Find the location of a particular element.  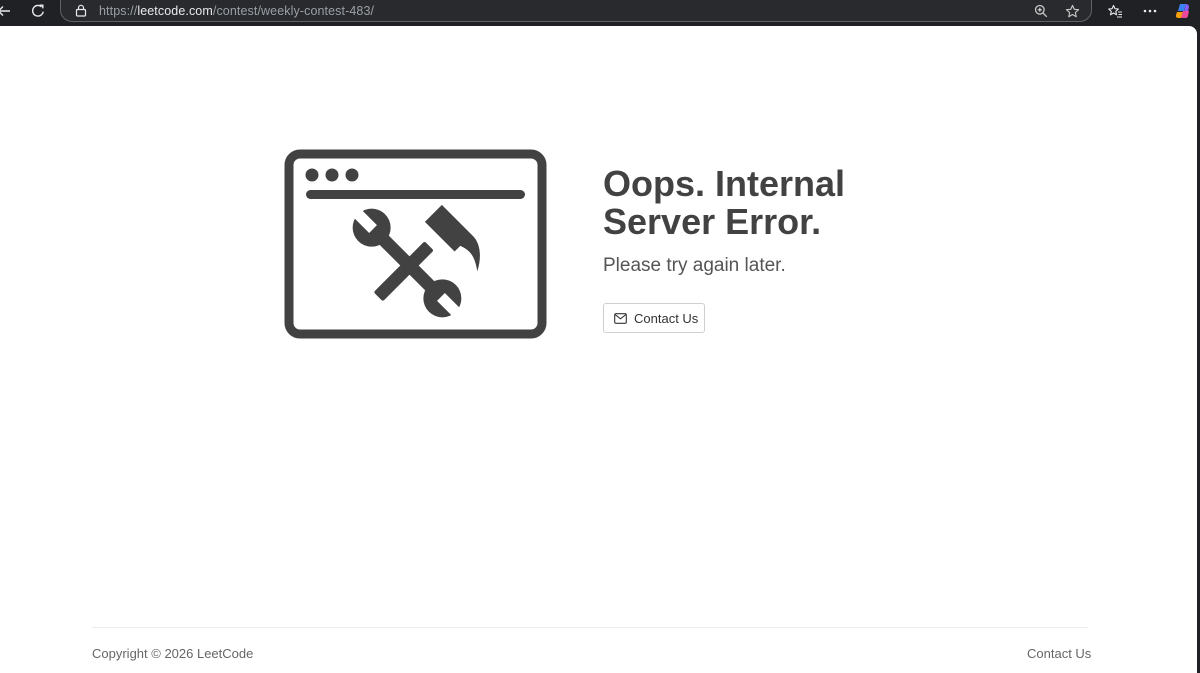

reload-icon is located at coordinates (38, 11).